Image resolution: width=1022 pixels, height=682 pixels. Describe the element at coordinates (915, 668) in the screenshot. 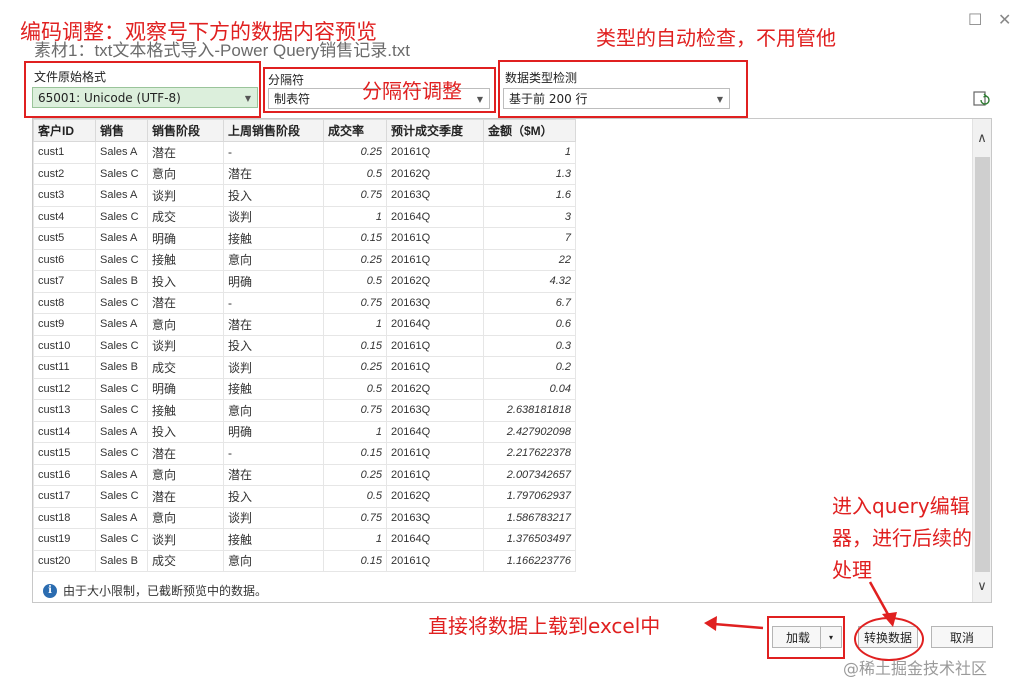

I see `watermark: @稀土掘金技术社区` at that location.